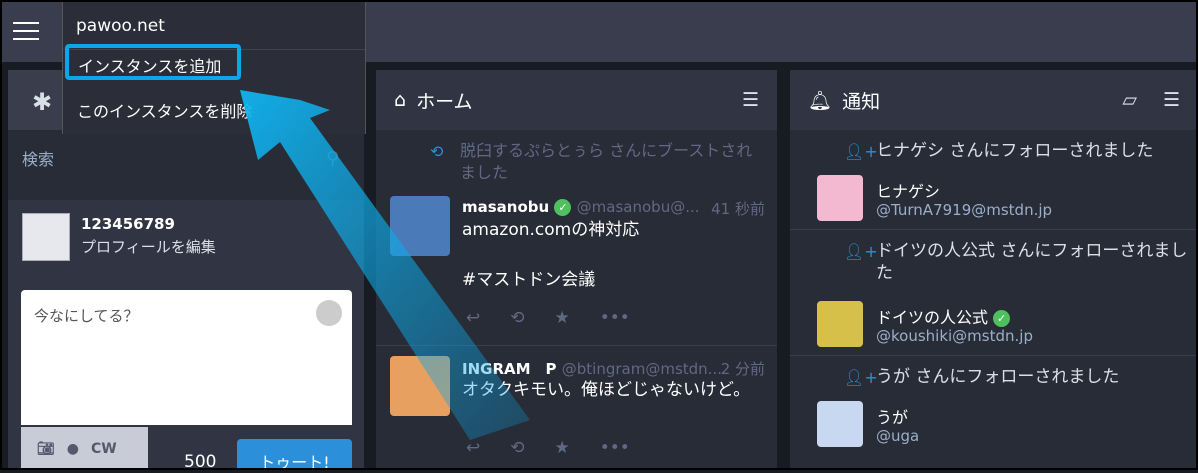 This screenshot has width=1198, height=473. Describe the element at coordinates (46, 237) in the screenshot. I see `avatar` at that location.